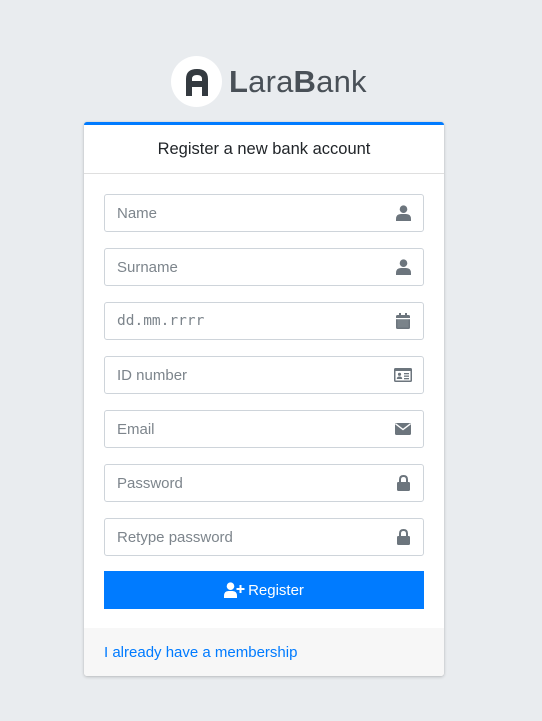  What do you see at coordinates (403, 429) in the screenshot?
I see `envelope-icon` at bounding box center [403, 429].